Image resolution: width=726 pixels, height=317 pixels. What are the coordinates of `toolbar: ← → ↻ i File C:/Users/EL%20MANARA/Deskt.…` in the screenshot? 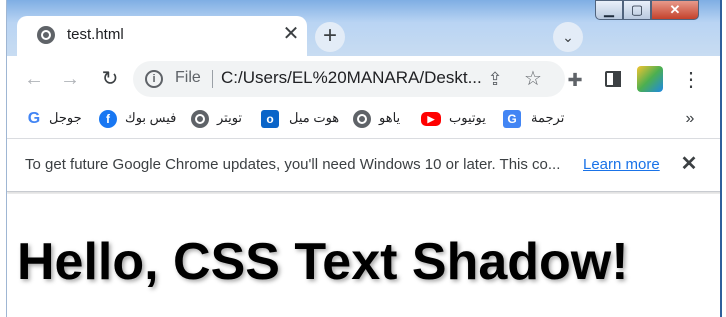 It's located at (363, 79).